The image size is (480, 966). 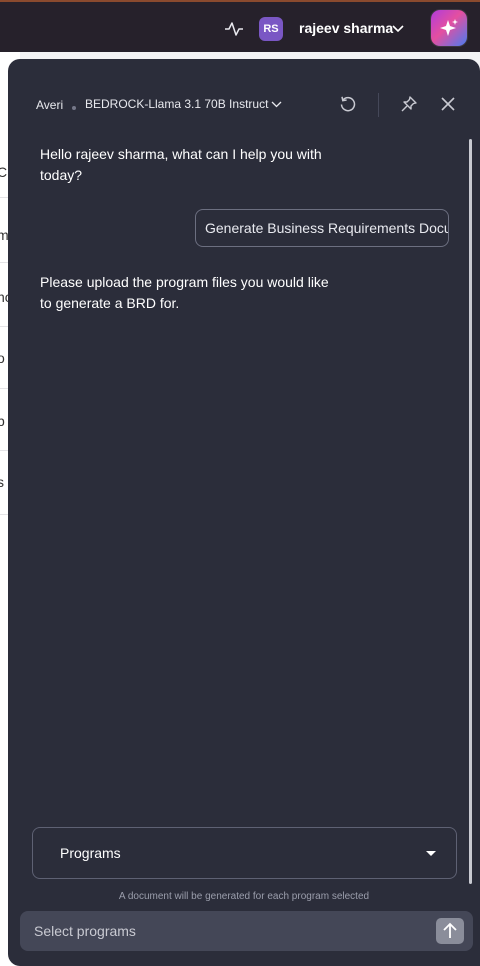 I want to click on pin-icon, so click(x=409, y=104).